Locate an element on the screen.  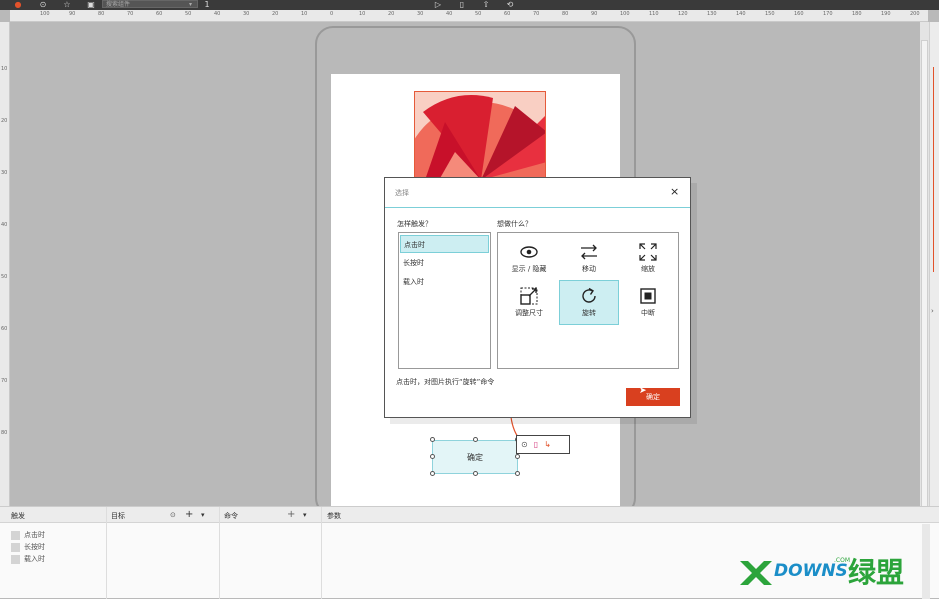
target-pick-icon: ⊙ is located at coordinates (173, 515).